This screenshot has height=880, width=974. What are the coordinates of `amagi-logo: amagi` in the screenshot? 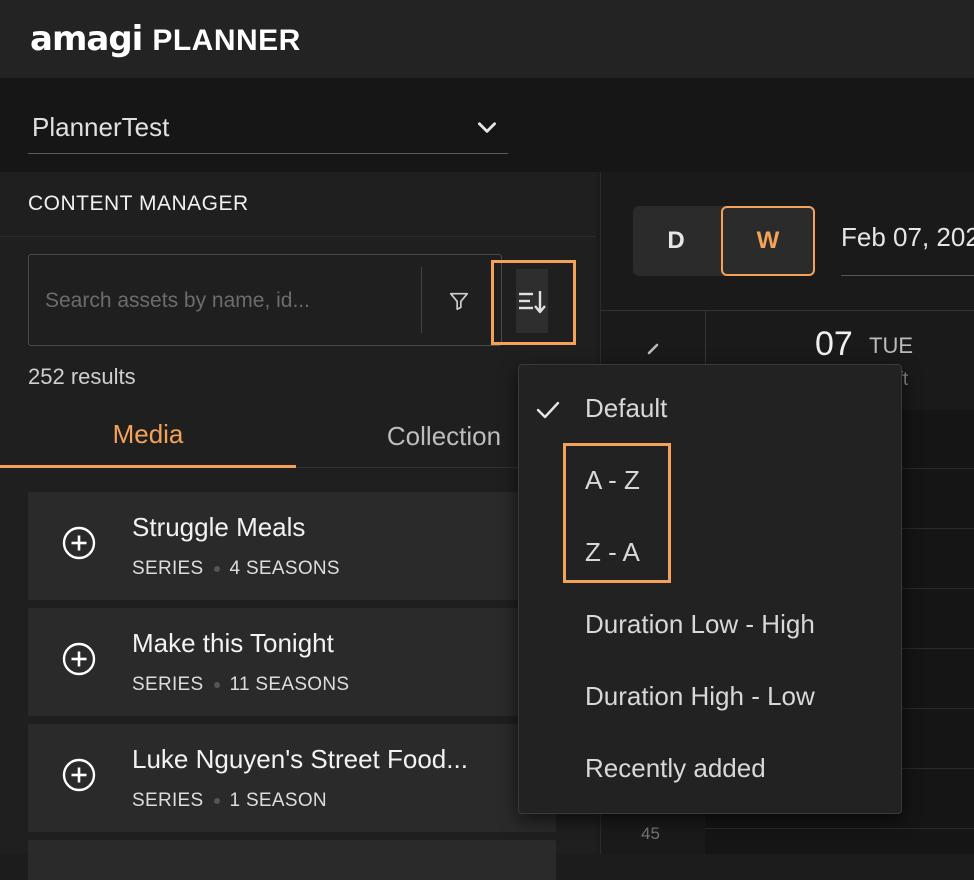 It's located at (86, 39).